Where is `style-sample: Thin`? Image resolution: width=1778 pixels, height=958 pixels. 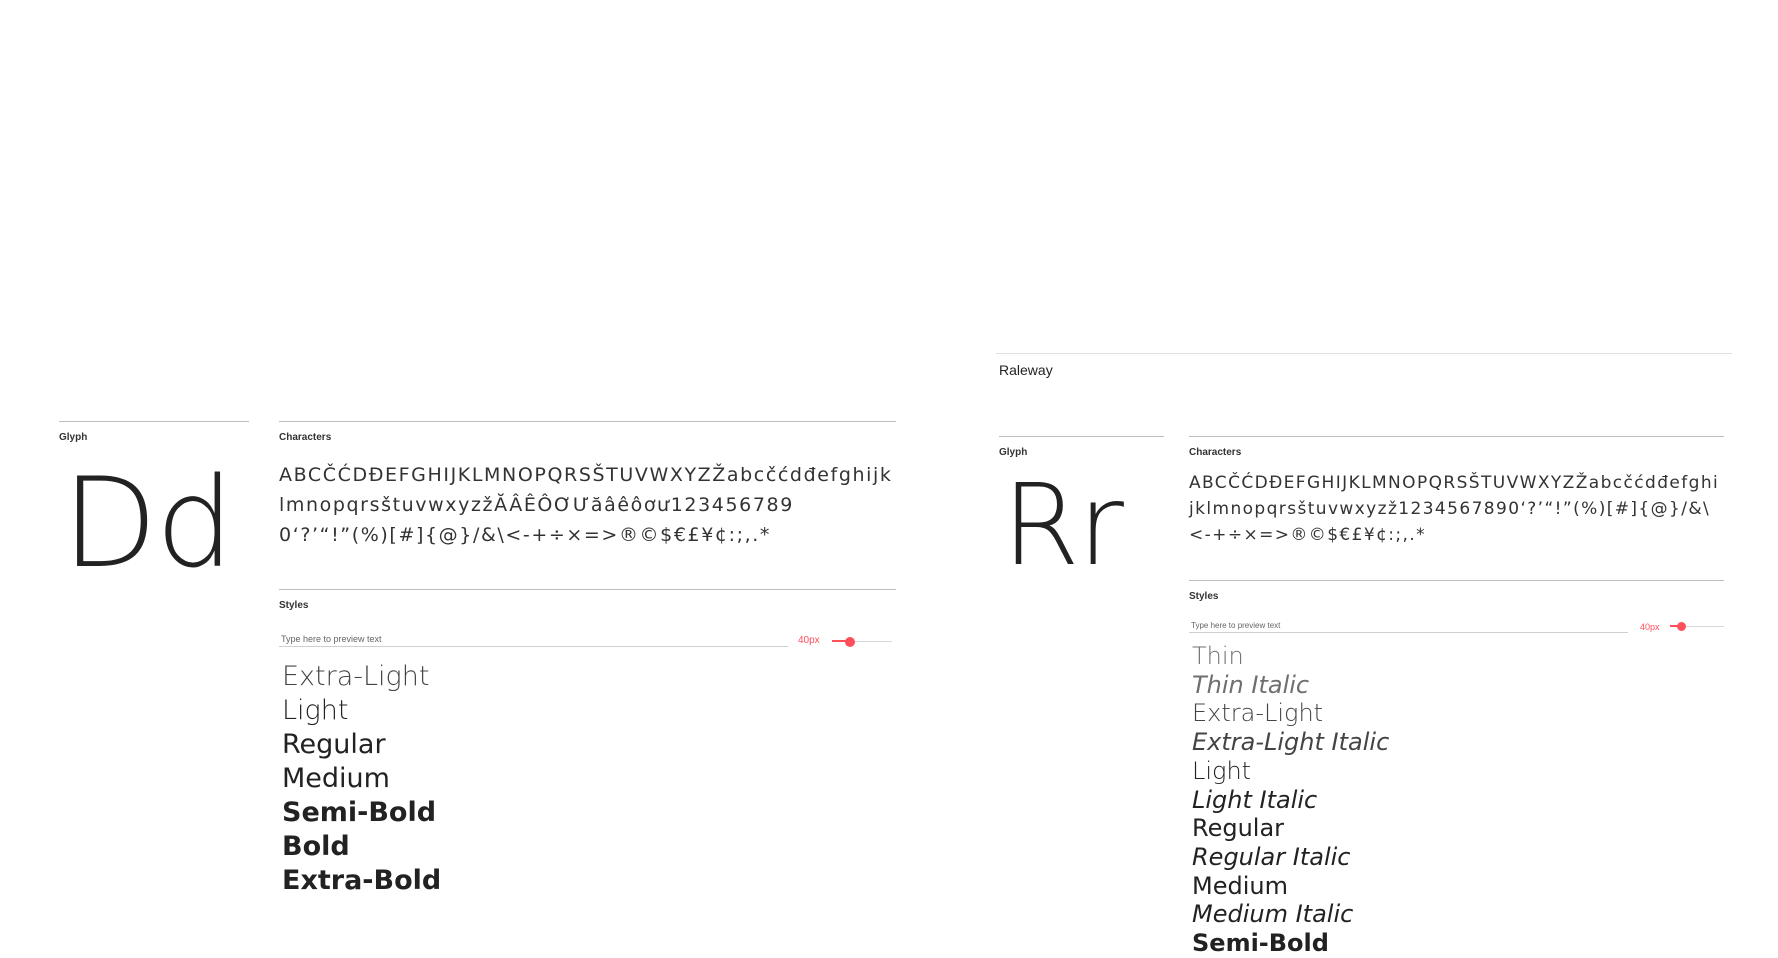 style-sample: Thin is located at coordinates (1218, 656).